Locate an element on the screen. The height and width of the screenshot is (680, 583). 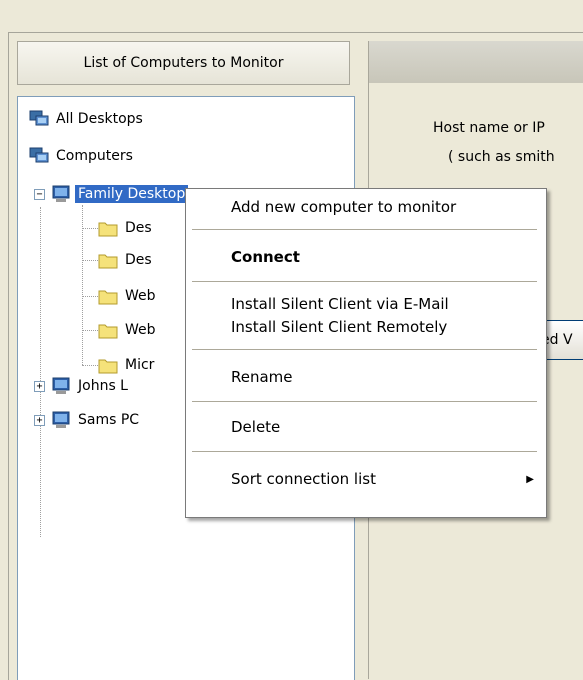
tree-item-computers: Computers is located at coordinates (82, 156).